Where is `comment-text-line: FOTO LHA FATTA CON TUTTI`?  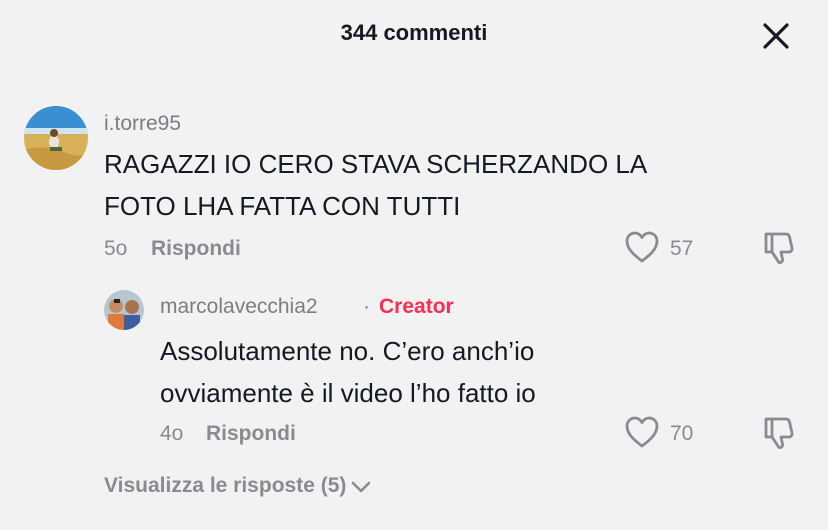 comment-text-line: FOTO LHA FATTA CON TUTTI is located at coordinates (282, 206).